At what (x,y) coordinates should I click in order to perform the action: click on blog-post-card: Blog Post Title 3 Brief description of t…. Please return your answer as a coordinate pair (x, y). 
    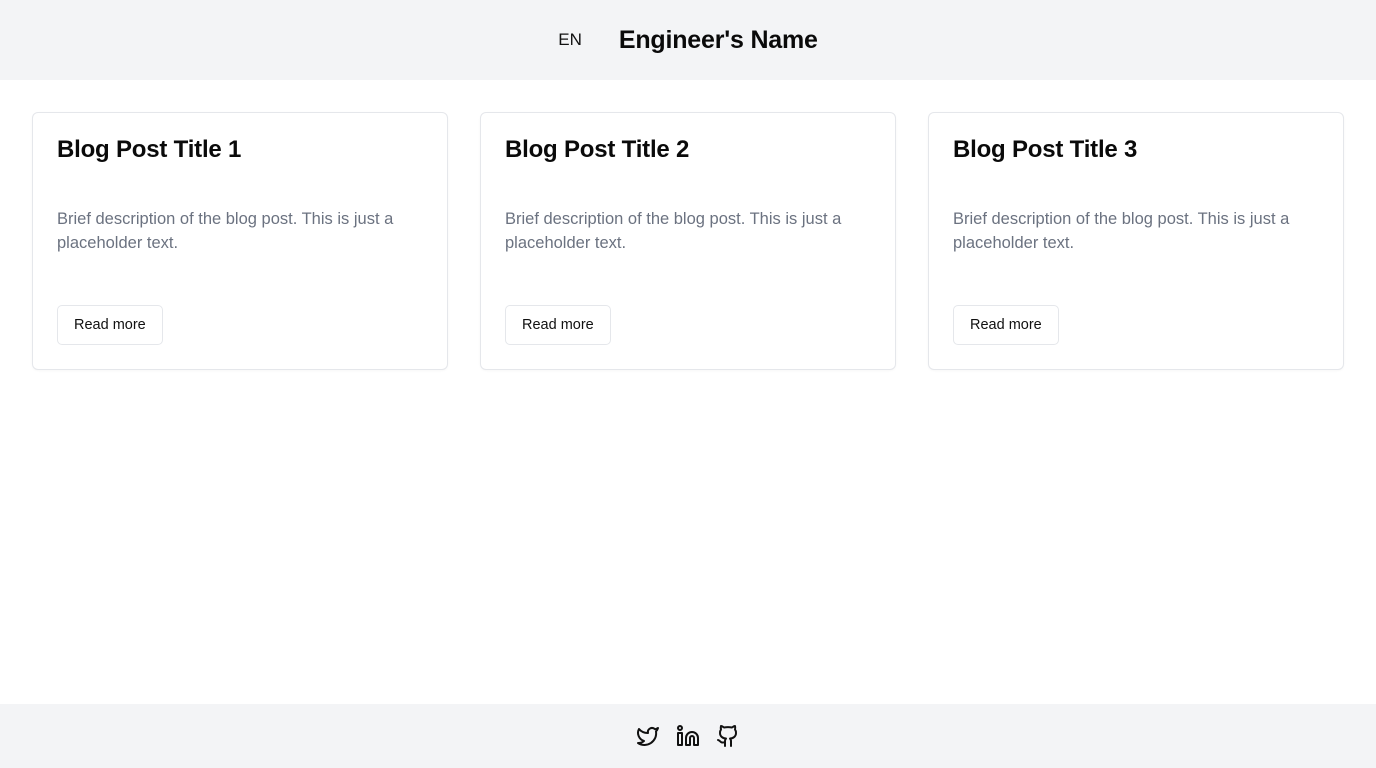
    Looking at the image, I should click on (1136, 241).